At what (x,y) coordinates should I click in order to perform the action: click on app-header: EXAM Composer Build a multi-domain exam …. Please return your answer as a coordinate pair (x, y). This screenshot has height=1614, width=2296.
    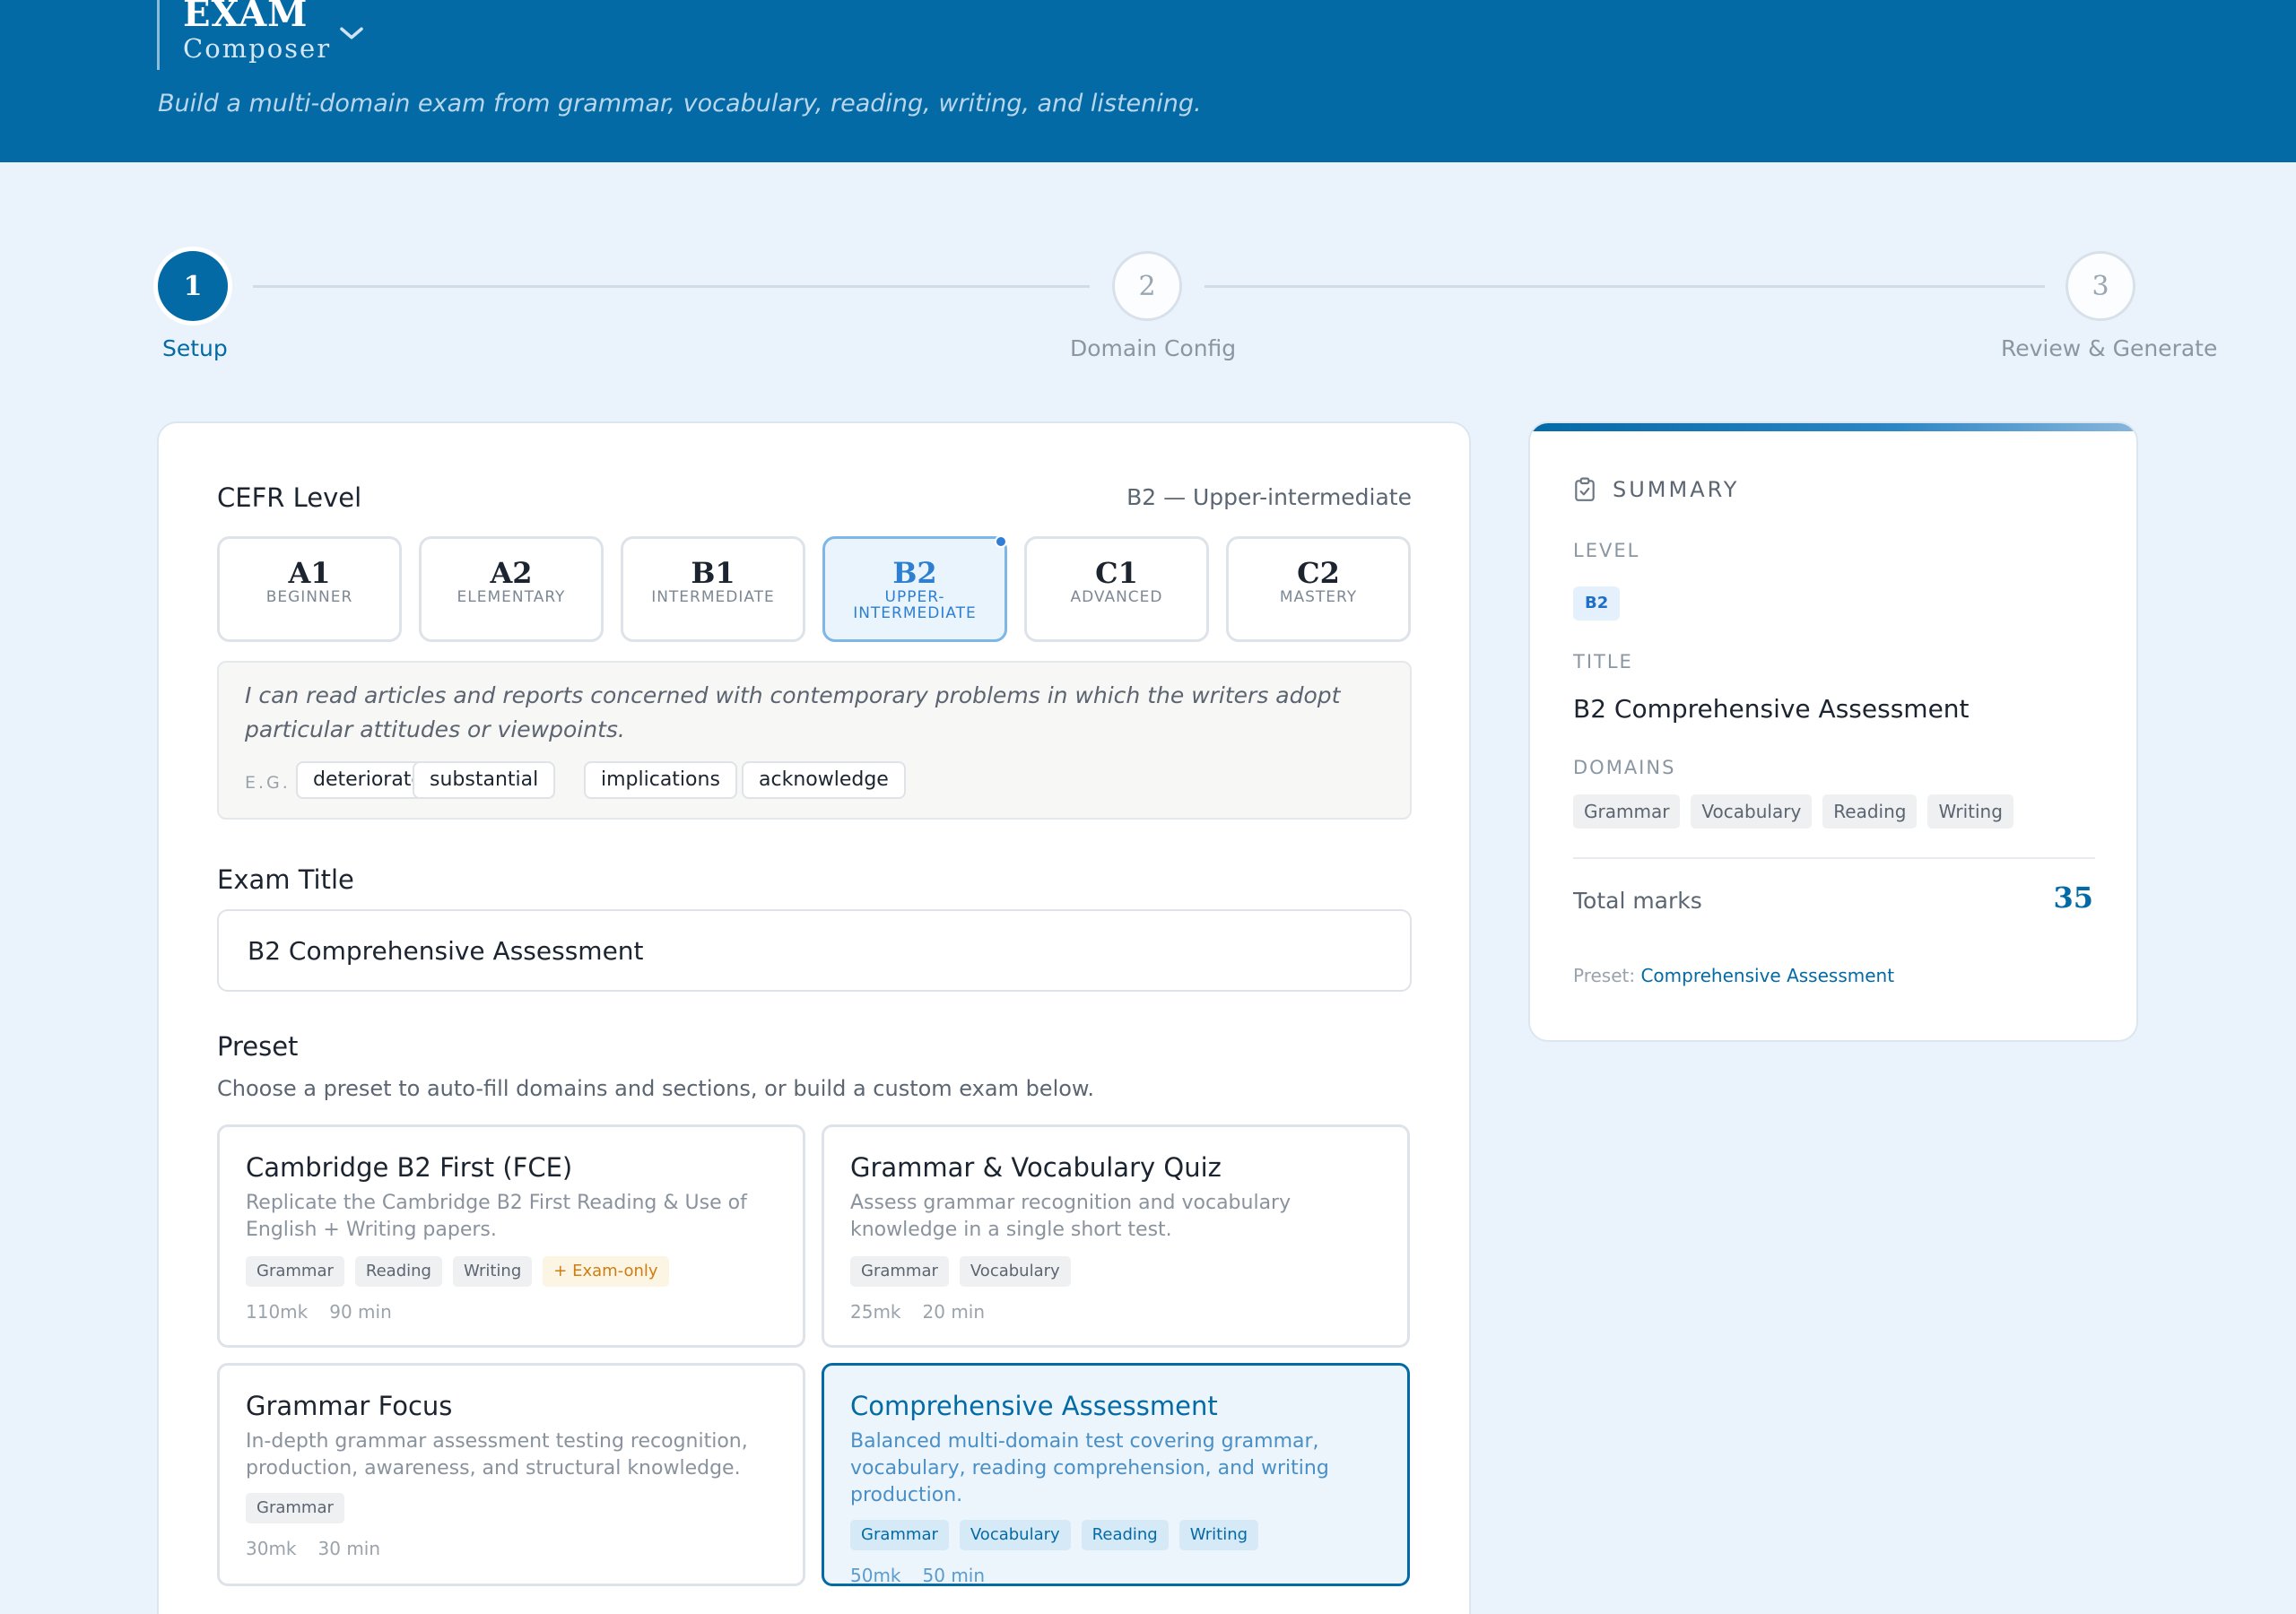
    Looking at the image, I should click on (1148, 81).